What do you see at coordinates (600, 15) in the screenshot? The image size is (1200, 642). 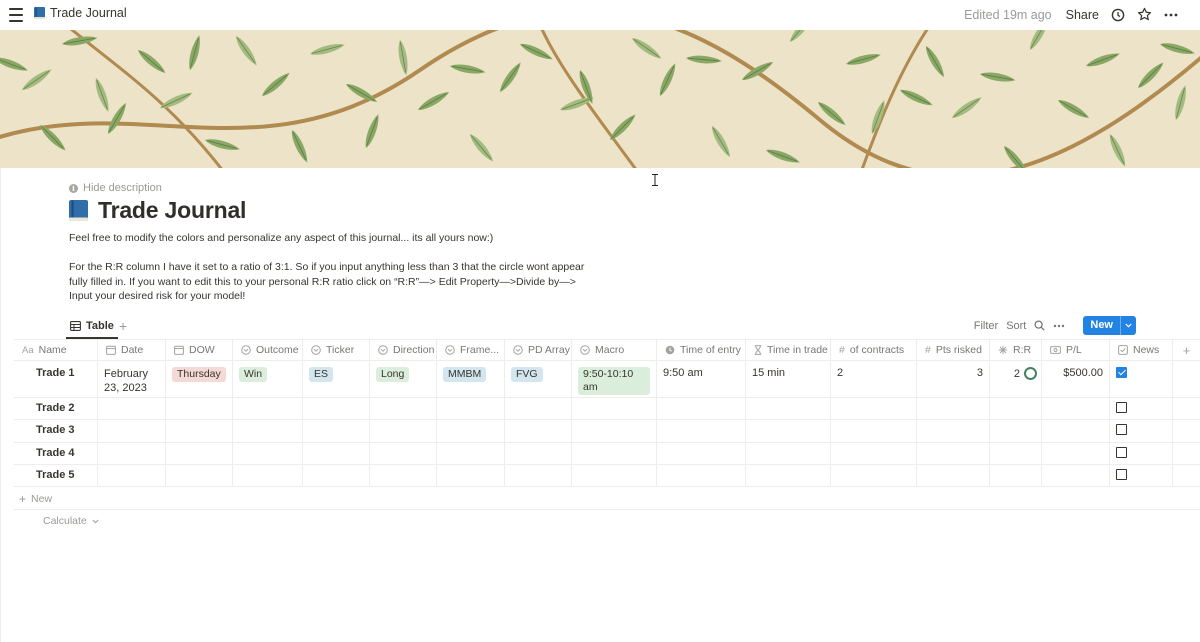 I see `top-bar: Trade Journal Edited 19m ago Share` at bounding box center [600, 15].